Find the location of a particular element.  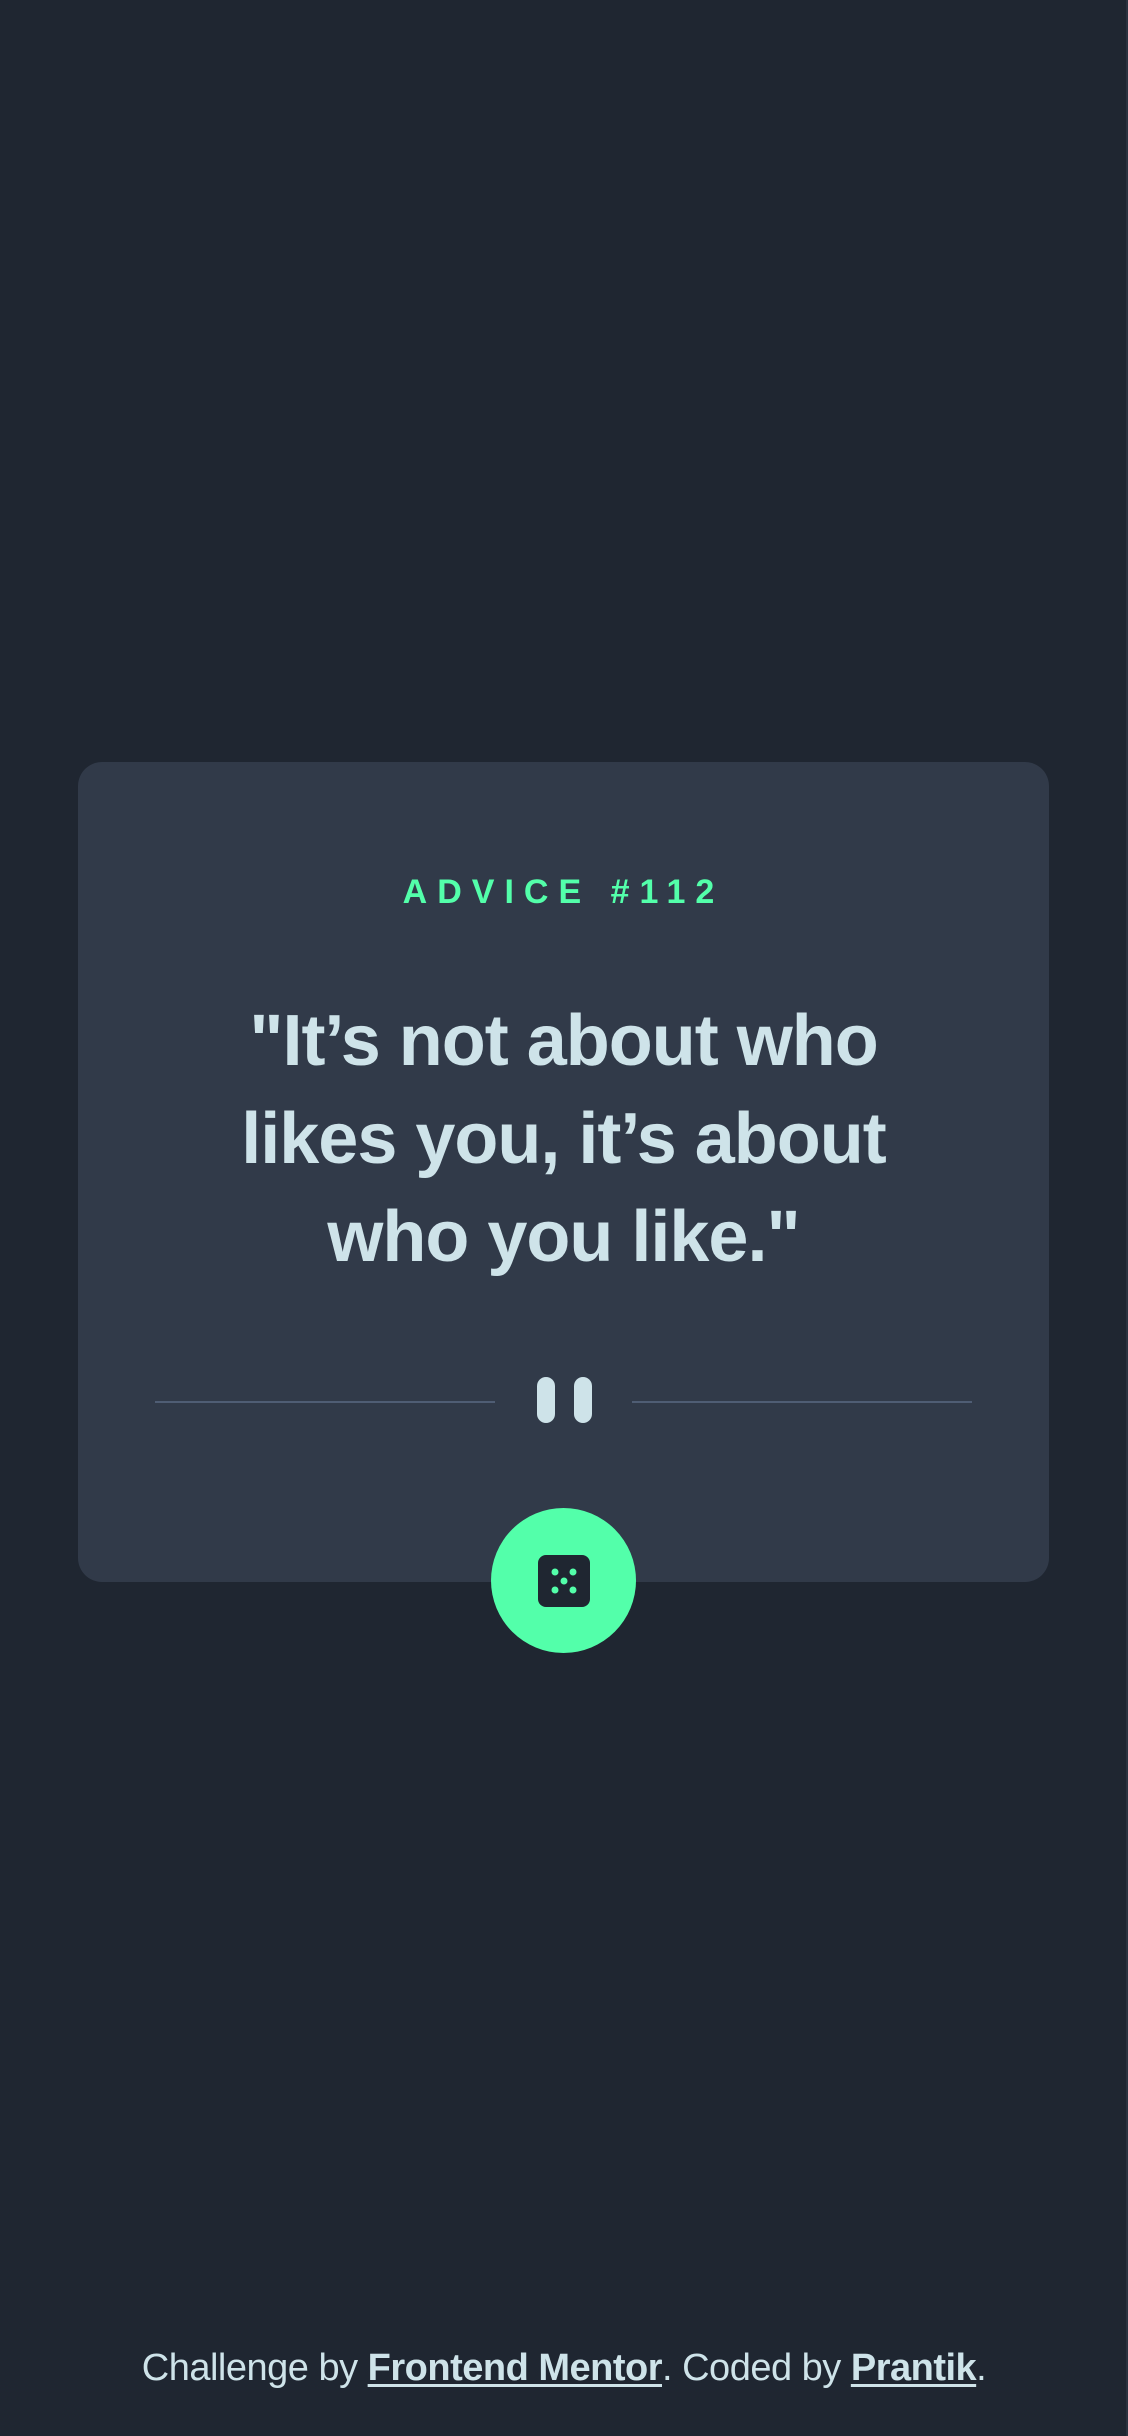

attribution-suffix: . is located at coordinates (981, 2368).